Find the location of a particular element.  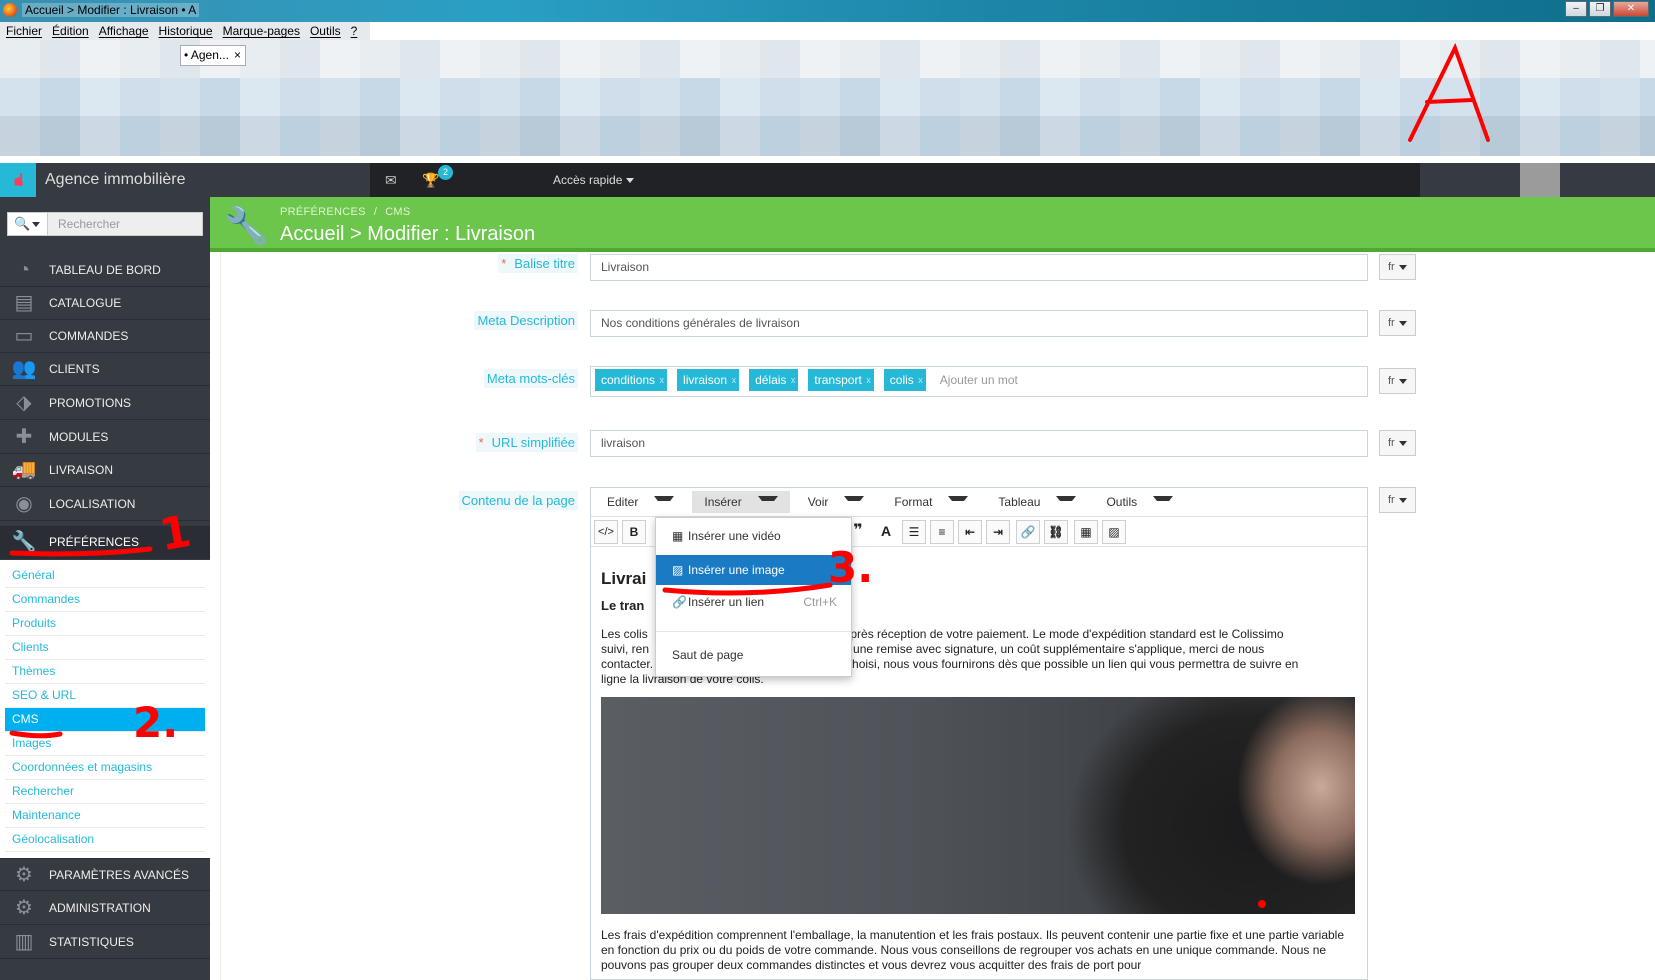

envelope-icon: ✉ is located at coordinates (391, 180).